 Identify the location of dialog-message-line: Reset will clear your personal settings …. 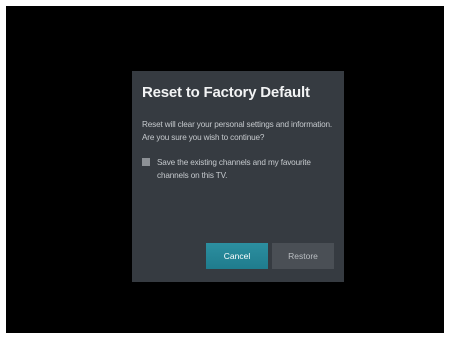
(237, 124).